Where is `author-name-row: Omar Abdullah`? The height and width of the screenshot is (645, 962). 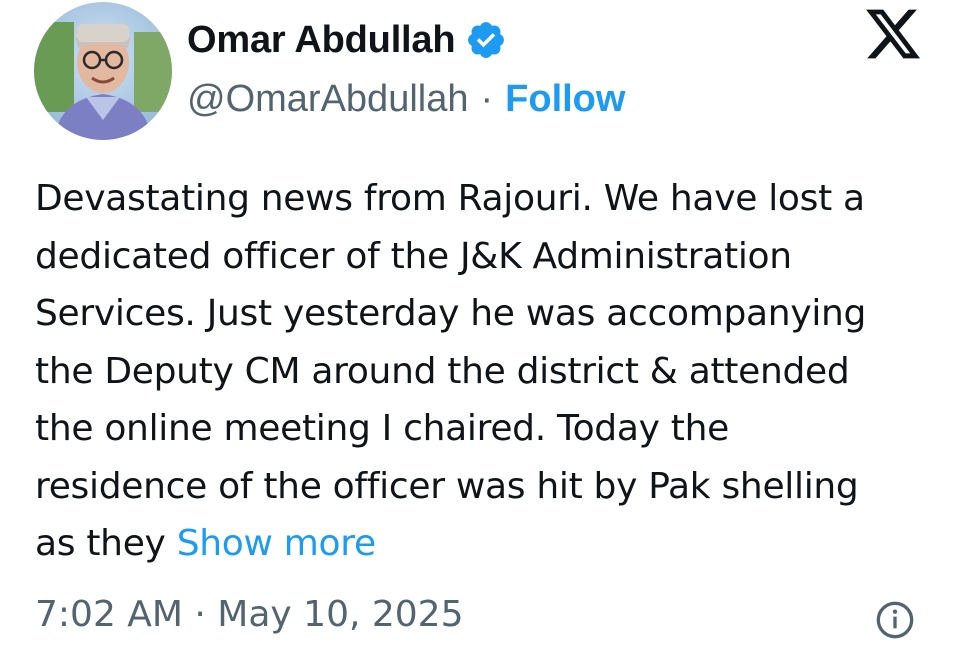
author-name-row: Omar Abdullah is located at coordinates (347, 40).